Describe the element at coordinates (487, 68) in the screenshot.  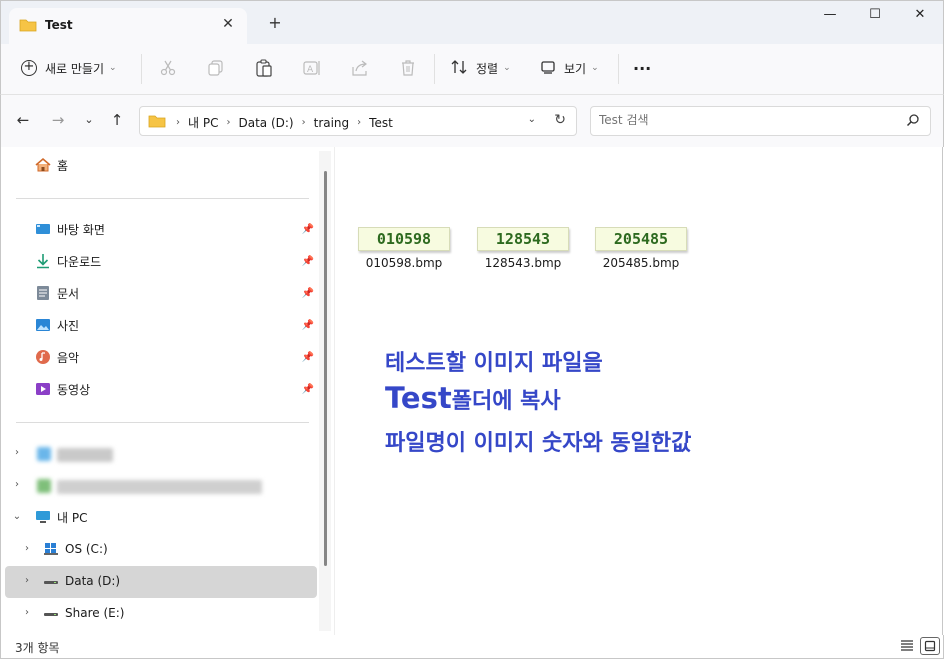
I see `sort-label: 정렬` at that location.